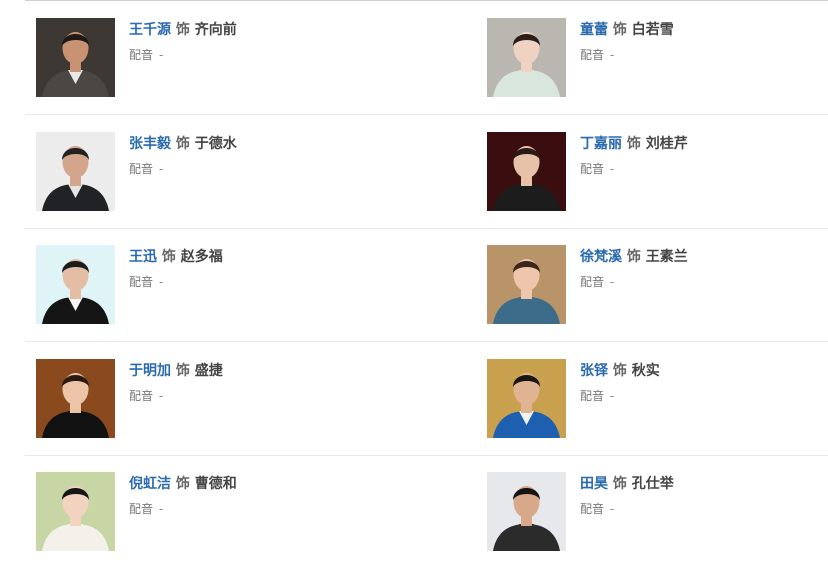 The image size is (828, 565). What do you see at coordinates (183, 155) in the screenshot?
I see `cast-info: 张丰毅 饰 于德水配音 -` at bounding box center [183, 155].